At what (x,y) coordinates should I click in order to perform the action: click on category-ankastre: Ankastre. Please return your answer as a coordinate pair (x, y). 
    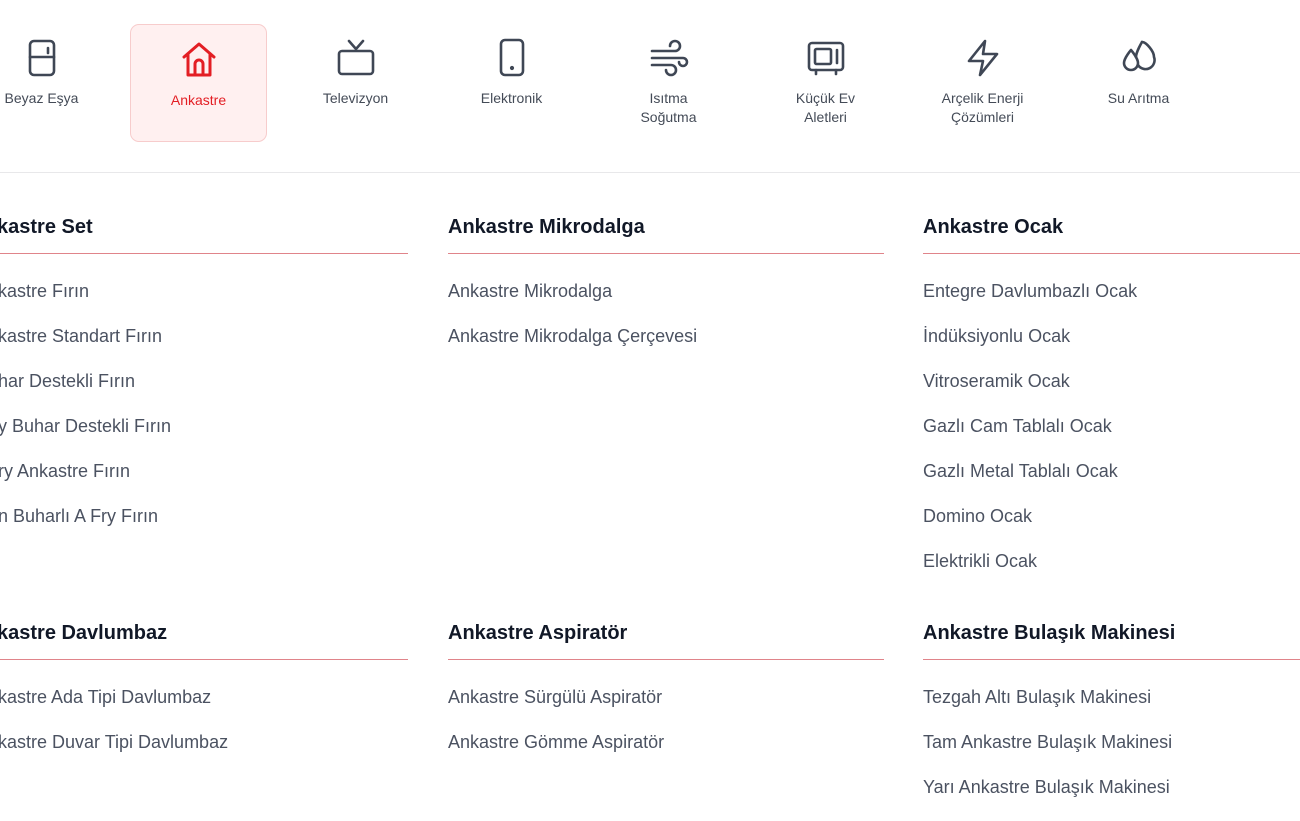
    Looking at the image, I should click on (198, 83).